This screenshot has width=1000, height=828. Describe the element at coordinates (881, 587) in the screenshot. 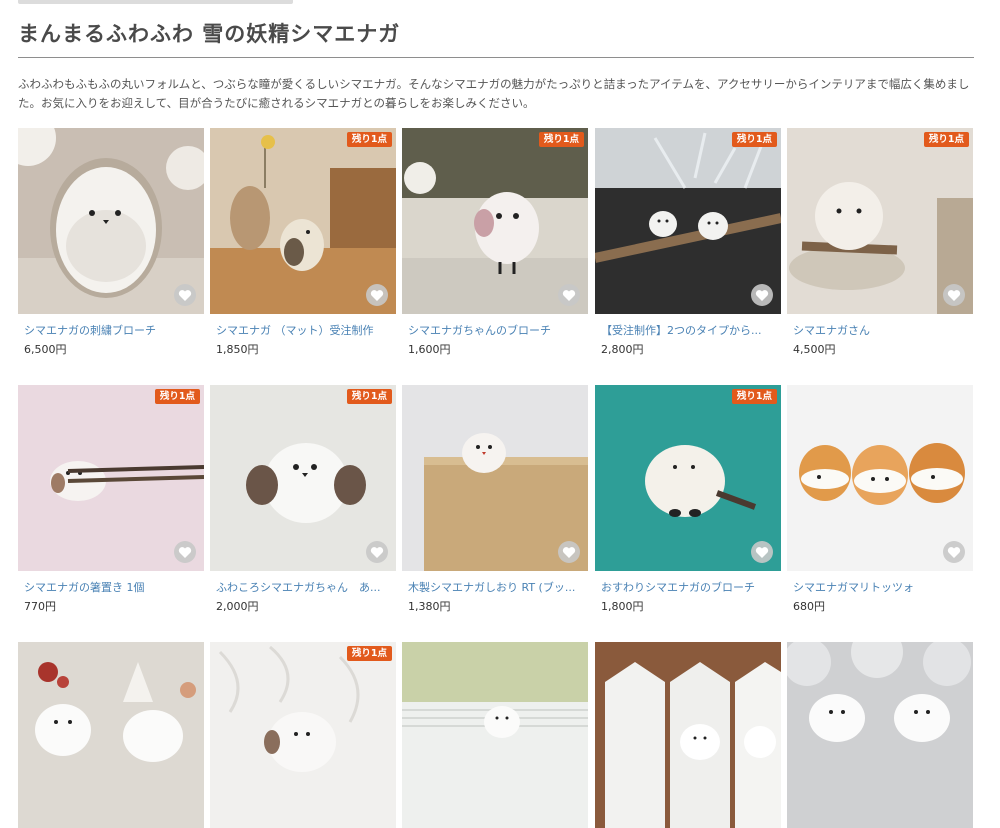

I see `product-name-link: シマエナガマリトッツォ` at that location.